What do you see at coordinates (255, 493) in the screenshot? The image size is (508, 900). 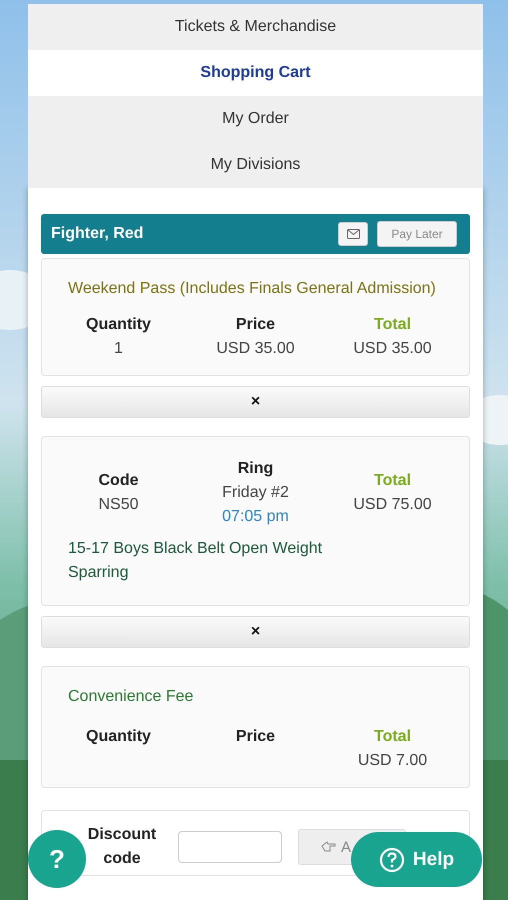 I see `ring-value: Friday #2` at bounding box center [255, 493].